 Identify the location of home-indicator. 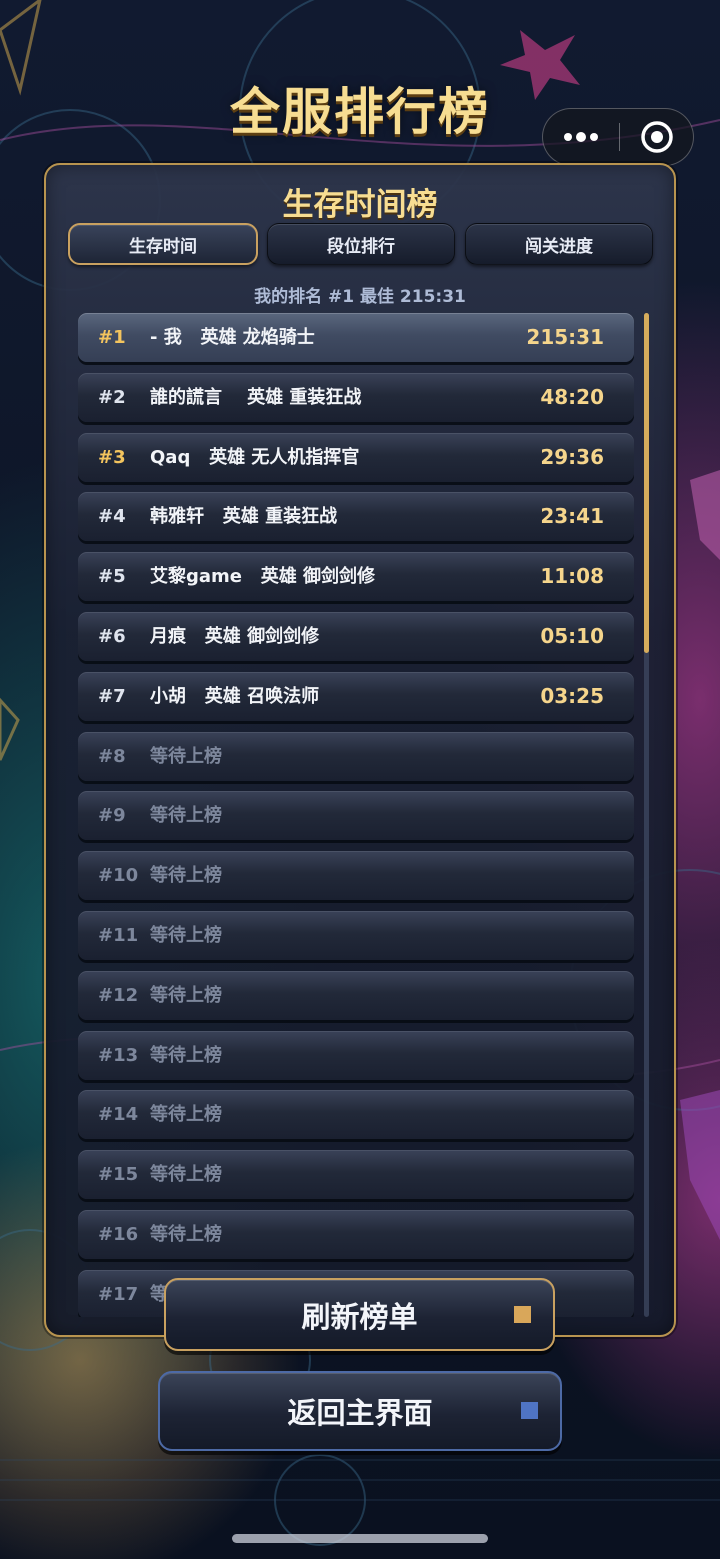
(360, 1538).